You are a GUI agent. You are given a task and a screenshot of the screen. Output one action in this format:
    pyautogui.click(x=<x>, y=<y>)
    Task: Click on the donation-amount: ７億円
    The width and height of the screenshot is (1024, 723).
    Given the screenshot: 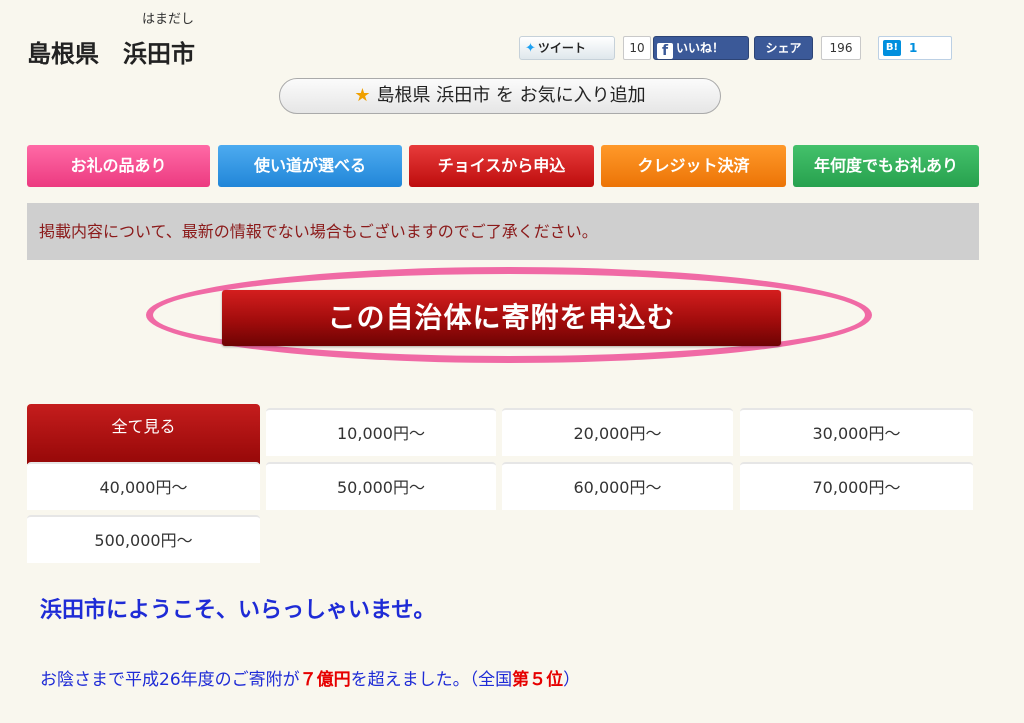 What is the action you would take?
    pyautogui.click(x=325, y=680)
    